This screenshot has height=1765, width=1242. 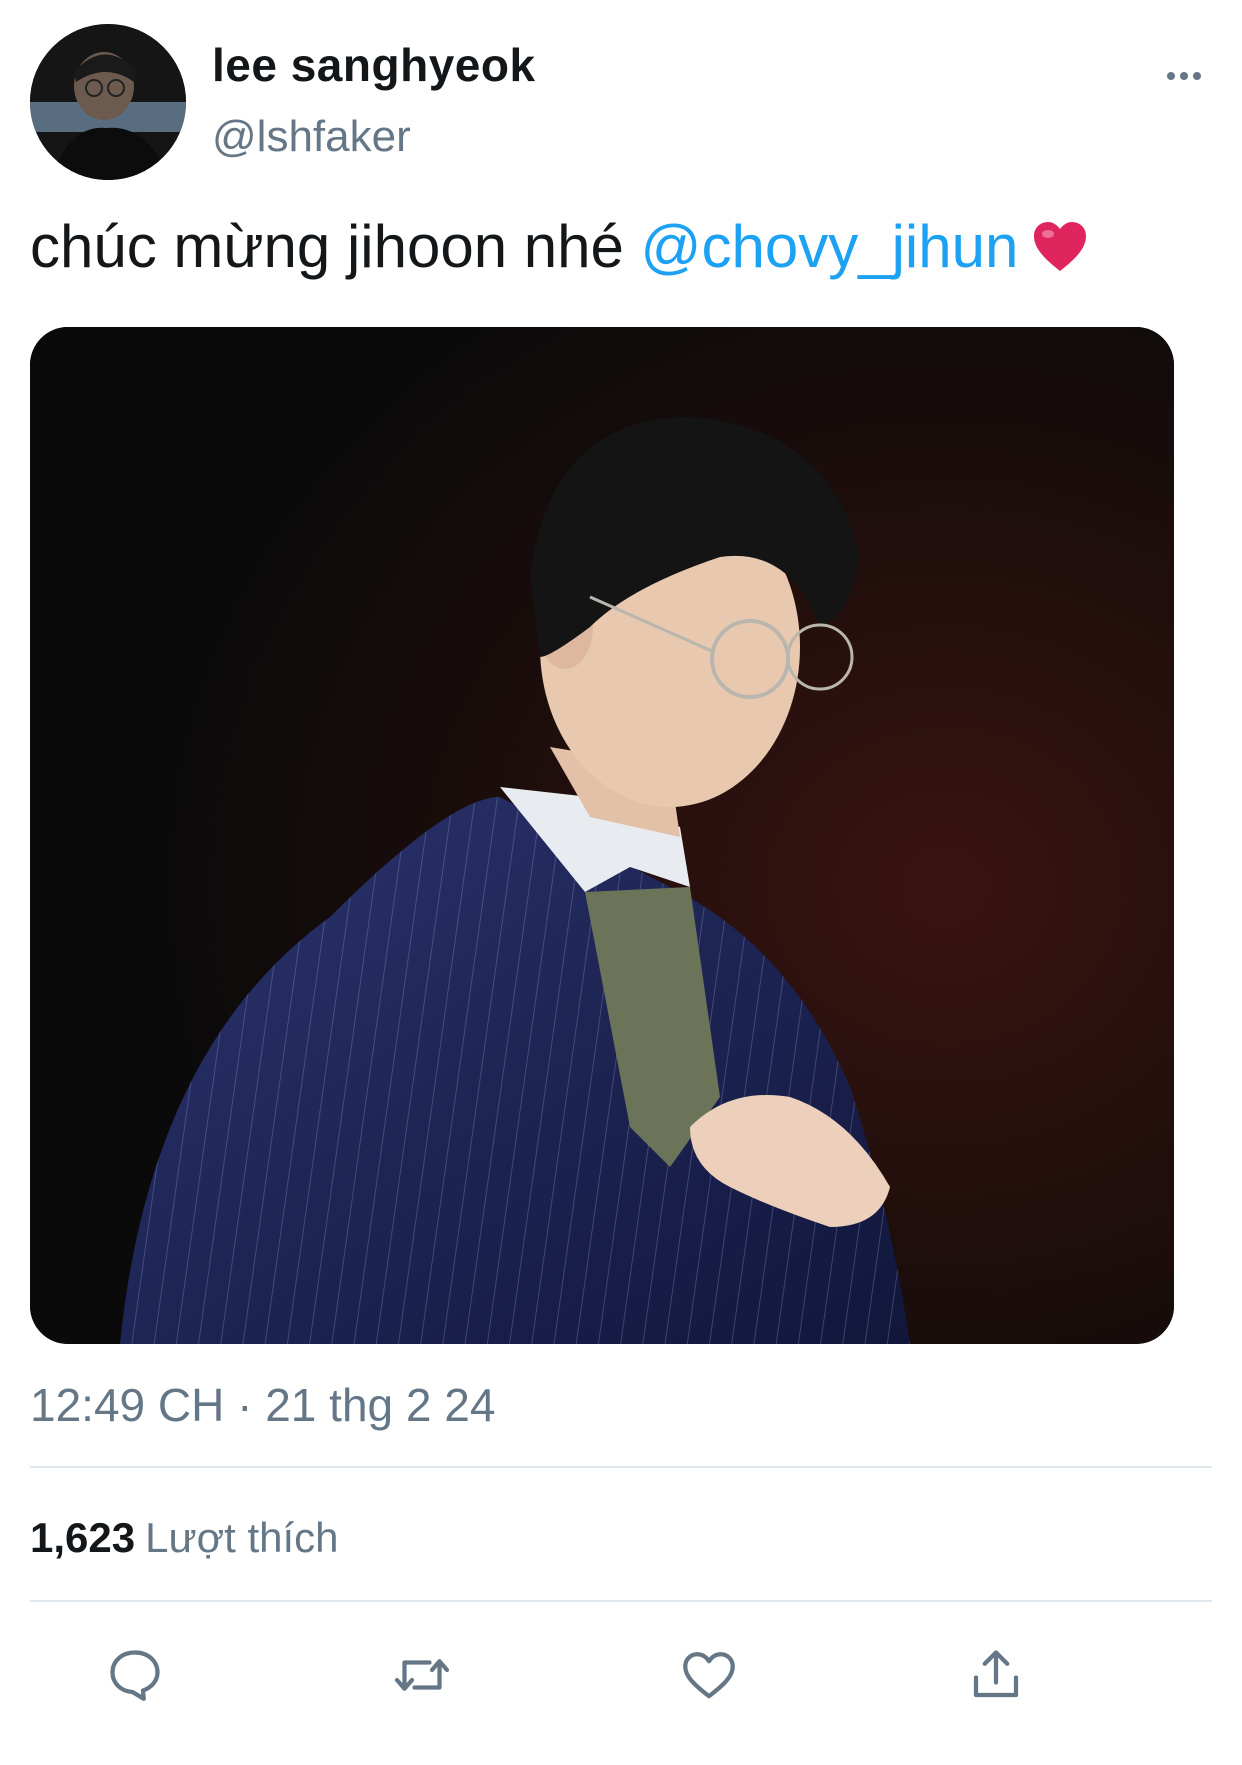 I want to click on like-icon, so click(x=709, y=1675).